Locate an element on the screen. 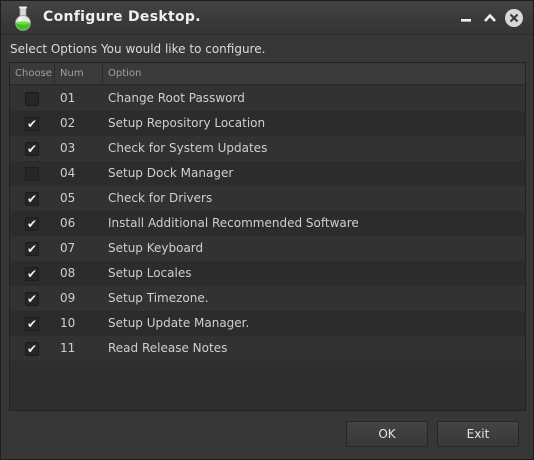  row-num: 01 is located at coordinates (68, 98).